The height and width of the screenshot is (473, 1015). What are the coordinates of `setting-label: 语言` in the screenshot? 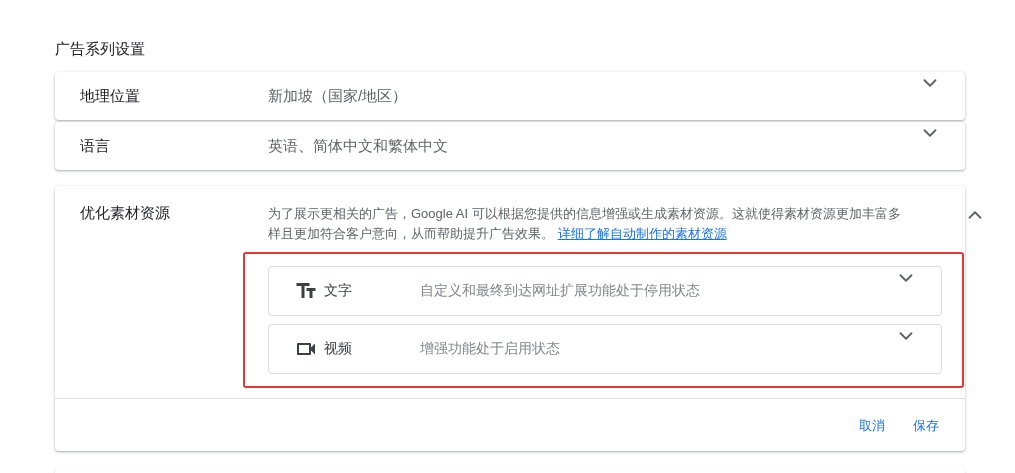 It's located at (95, 146).